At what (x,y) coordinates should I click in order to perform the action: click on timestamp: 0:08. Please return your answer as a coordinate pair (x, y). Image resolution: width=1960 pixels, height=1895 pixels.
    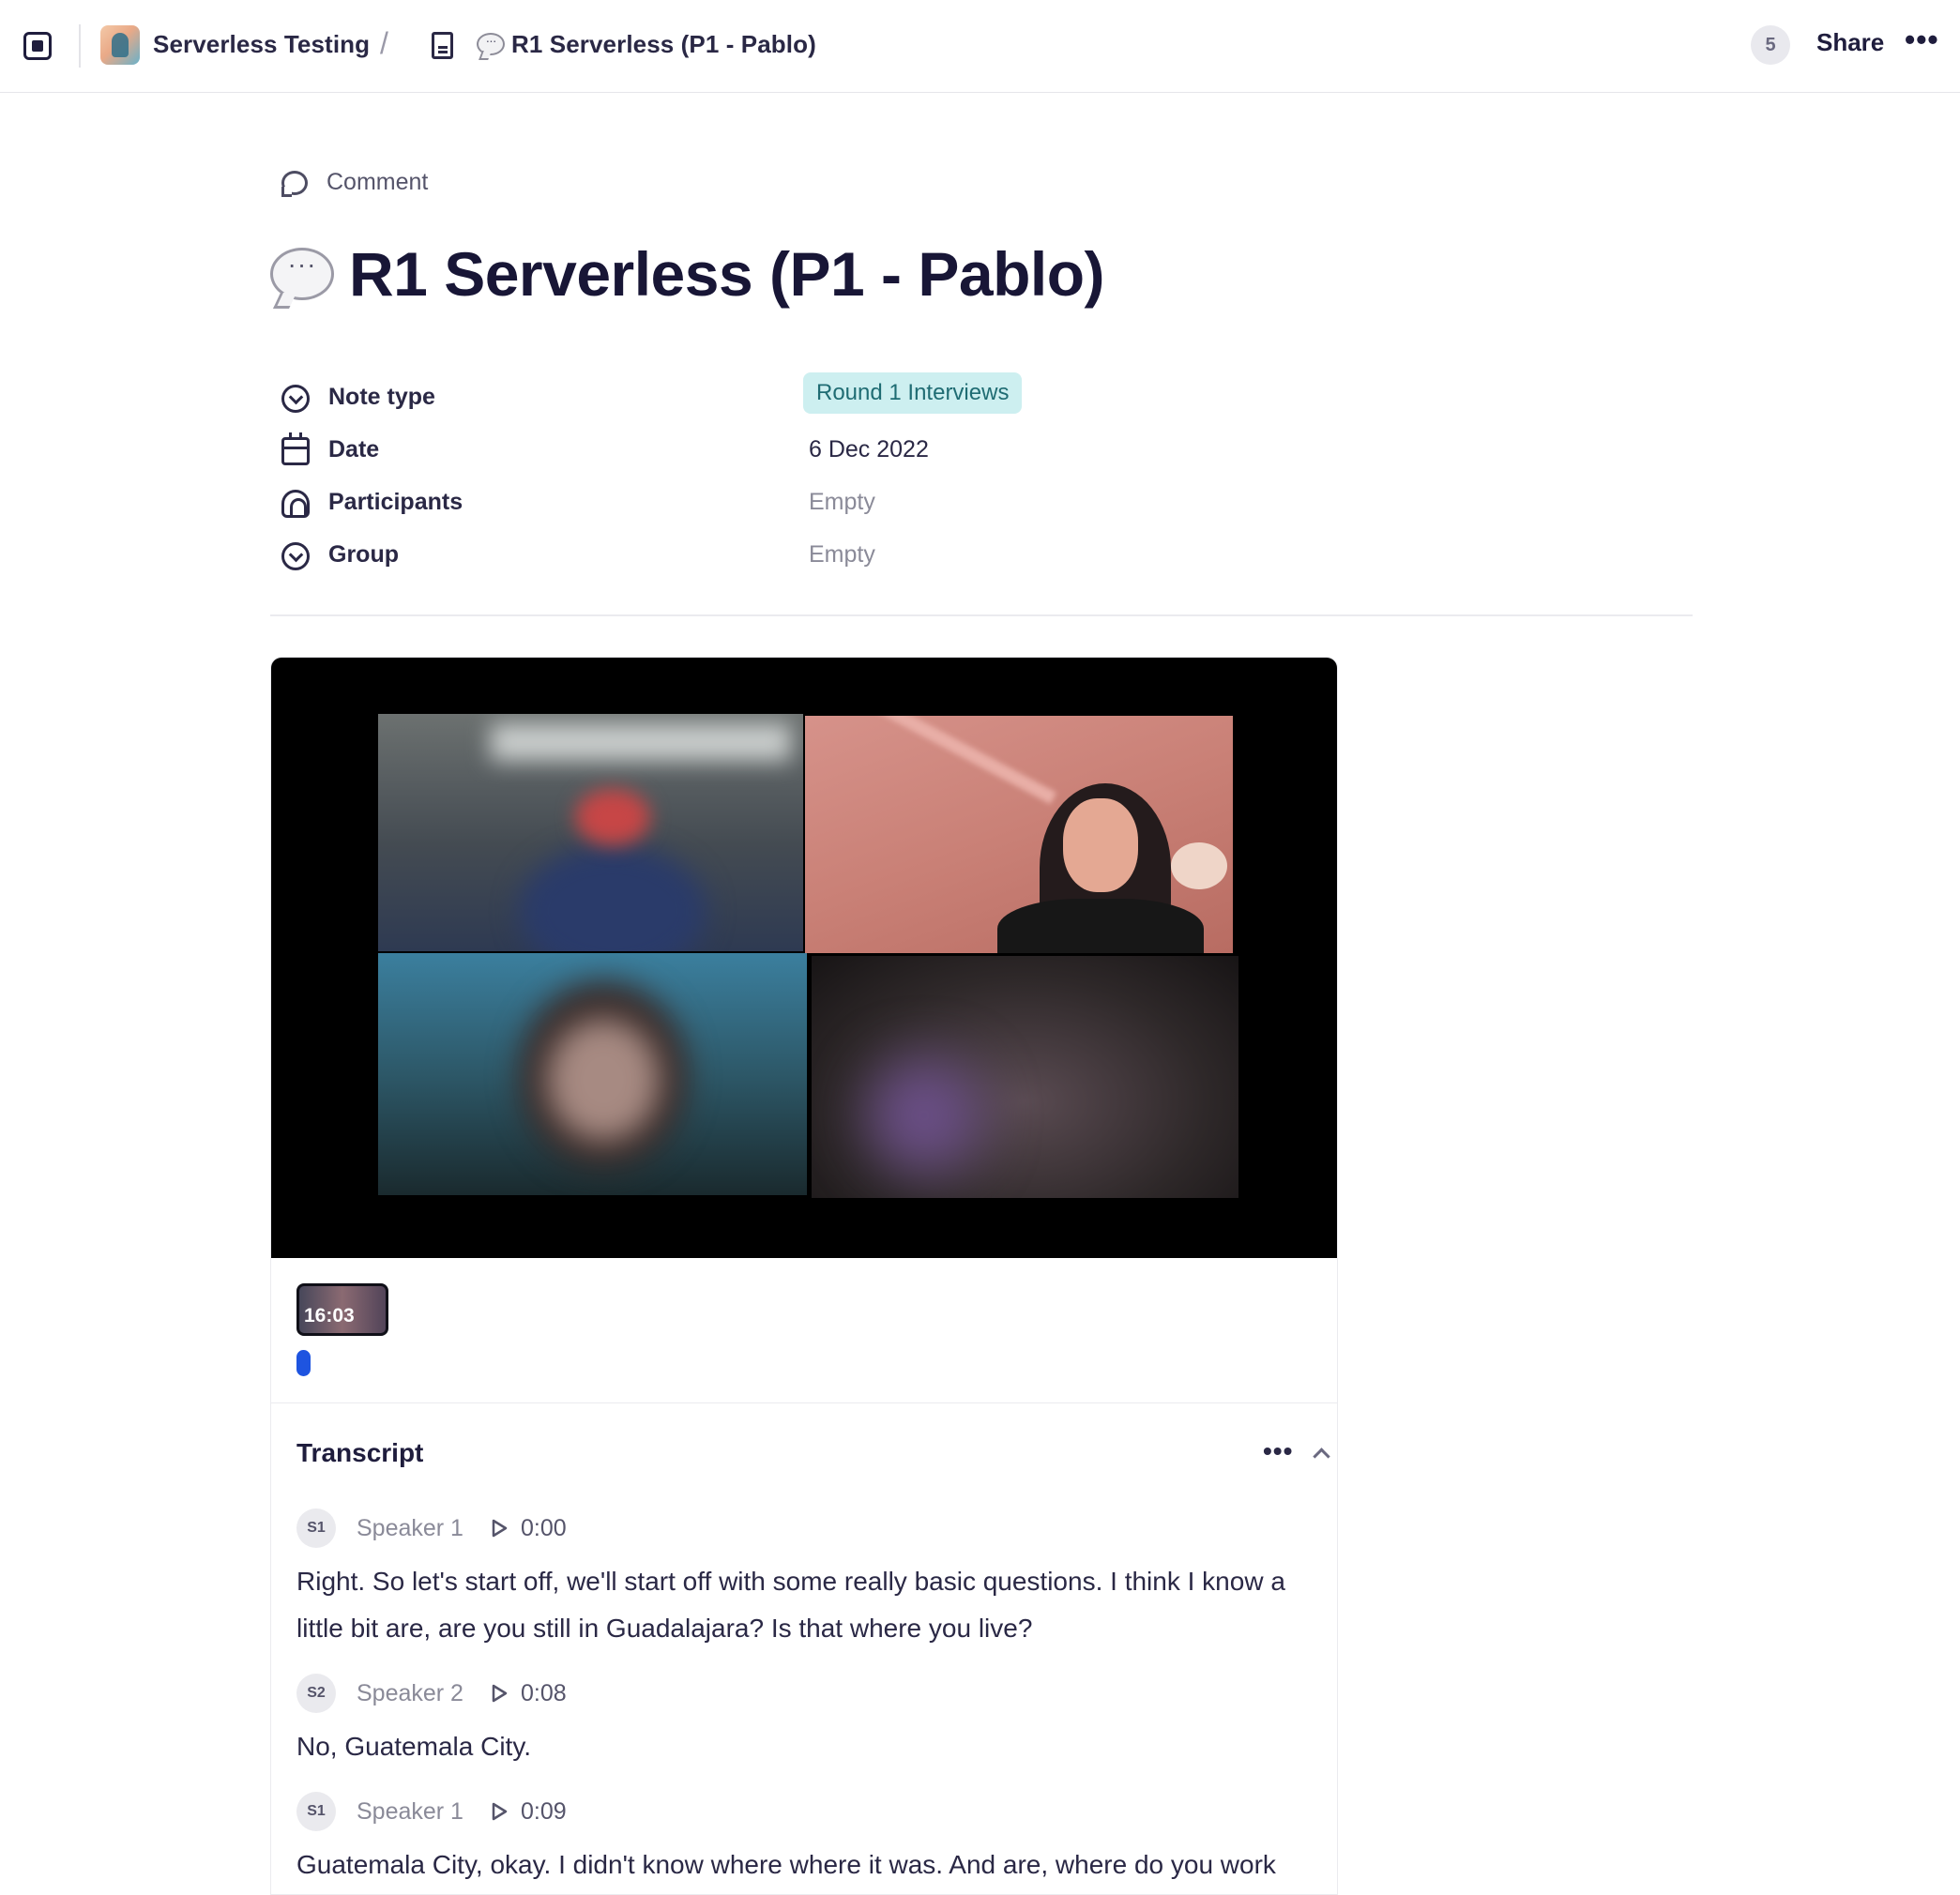
    Looking at the image, I should click on (544, 1693).